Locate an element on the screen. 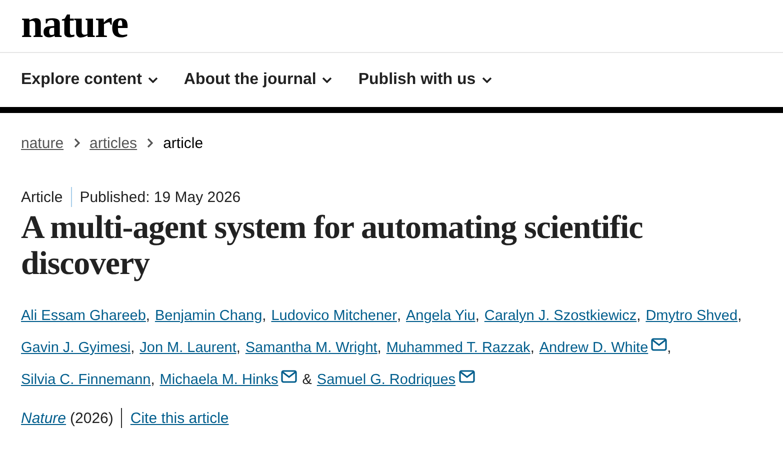  author-link: Caralyn J. Szostkiewicz is located at coordinates (560, 316).